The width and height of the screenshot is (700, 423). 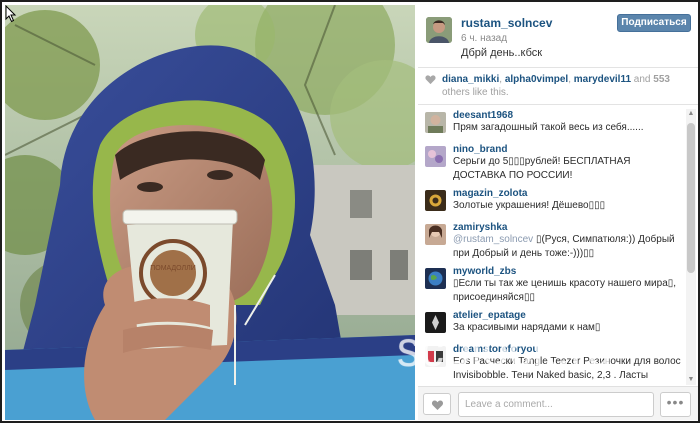 What do you see at coordinates (536, 79) in the screenshot?
I see `liker-username: alpha0vimpel` at bounding box center [536, 79].